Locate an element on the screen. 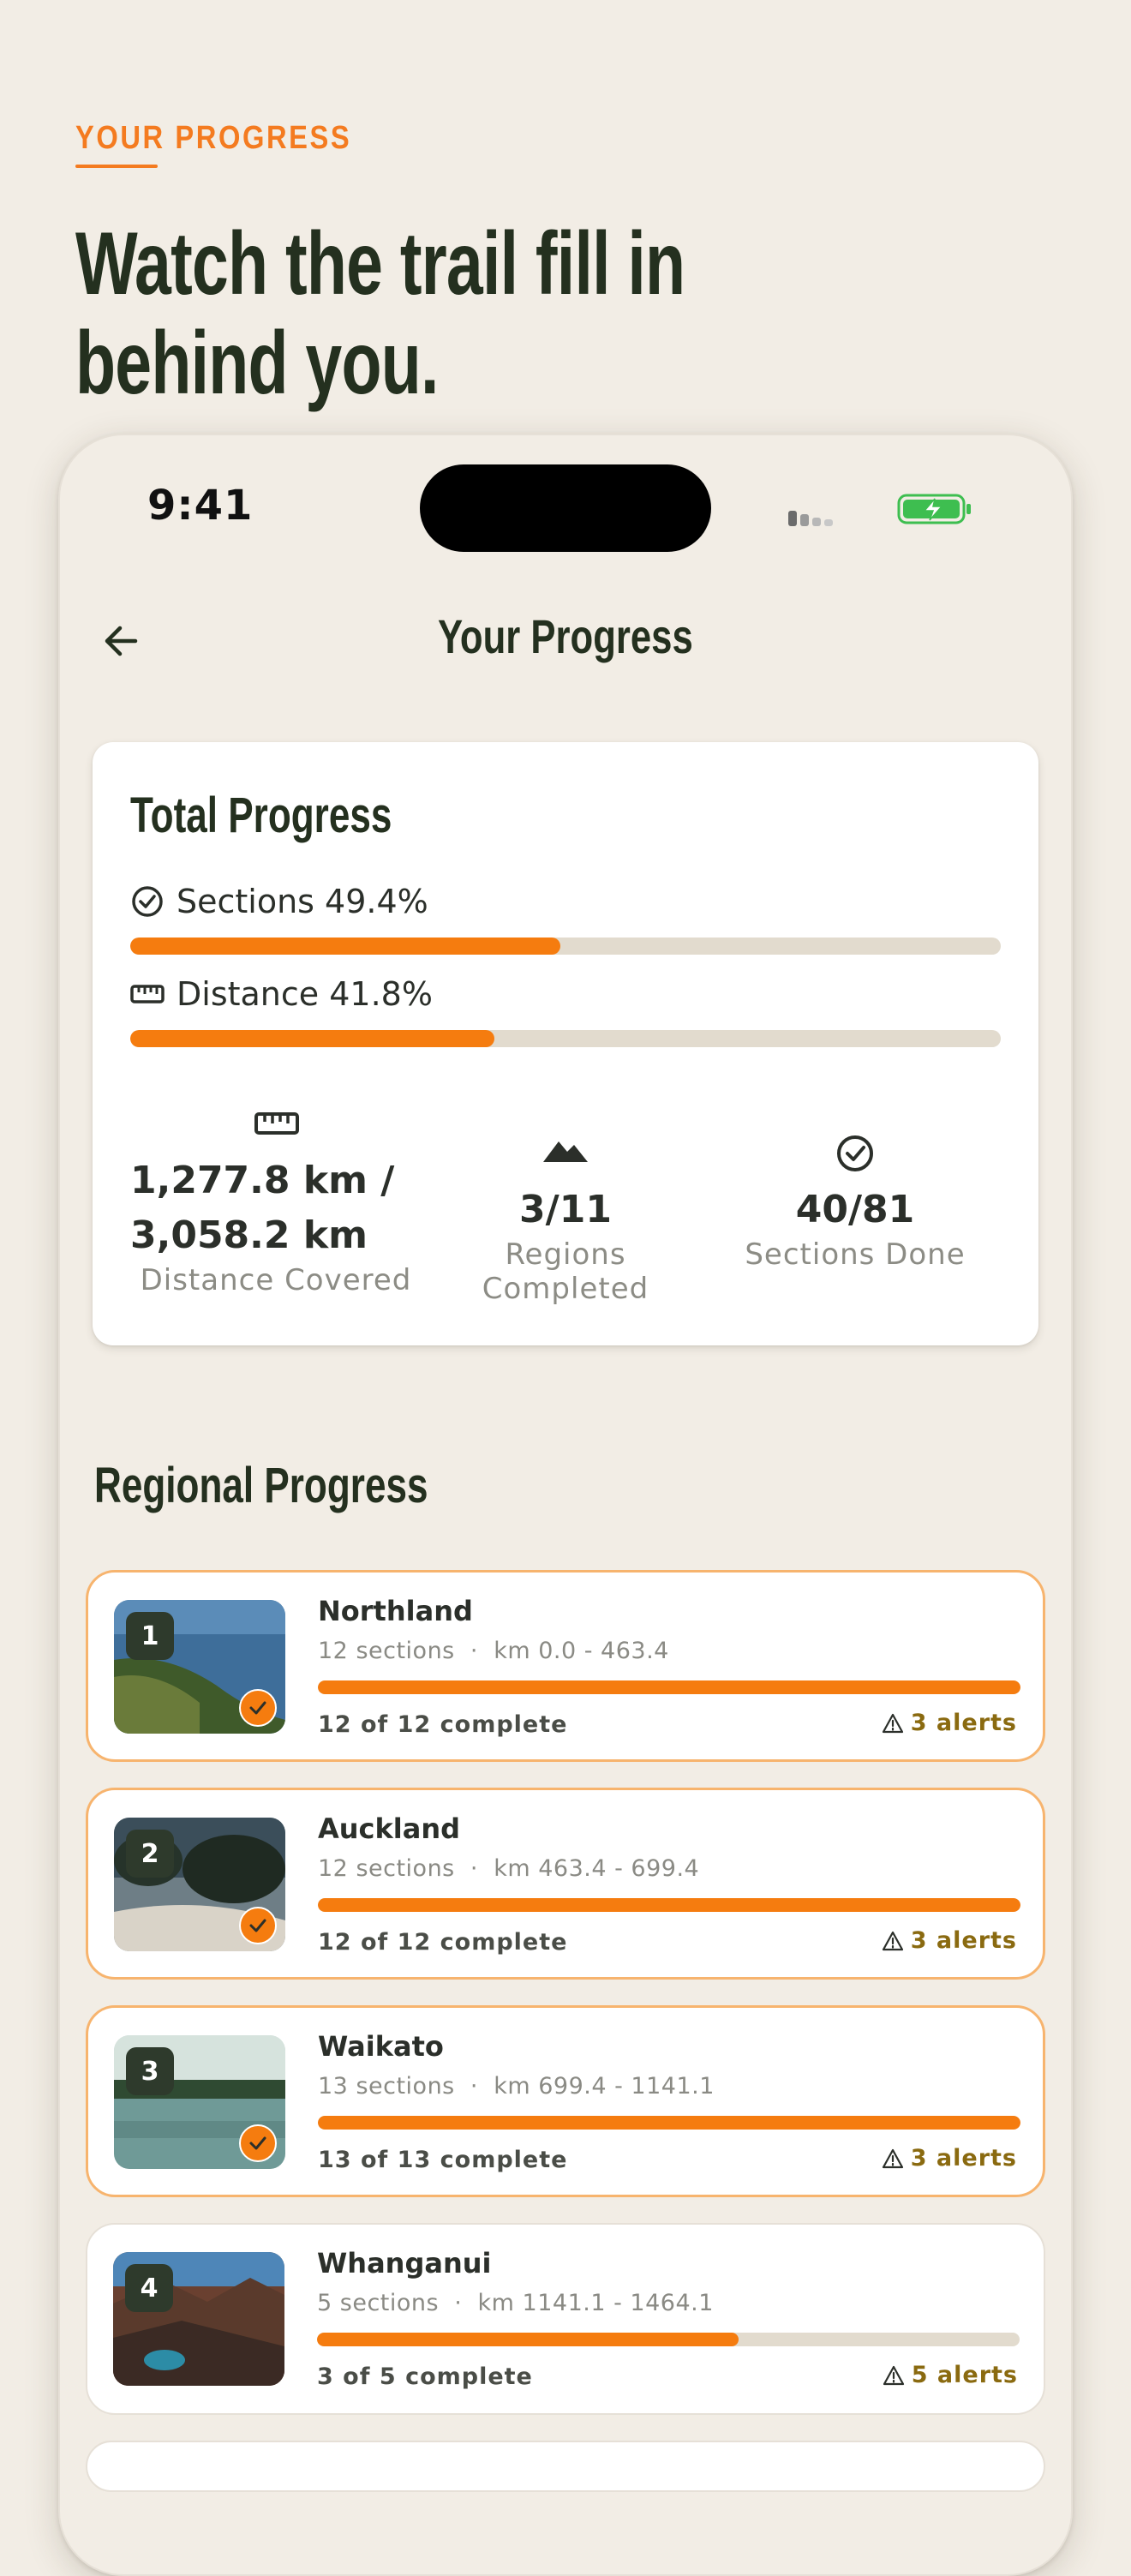 Image resolution: width=1131 pixels, height=2576 pixels. headline: Watch the trail fill in behind you. is located at coordinates (380, 313).